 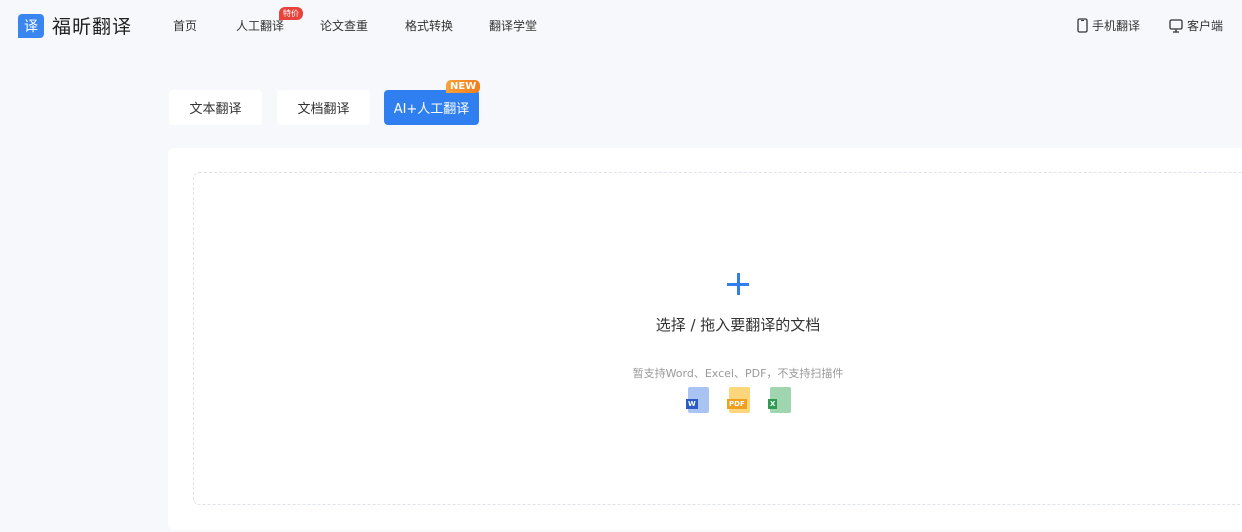 I want to click on upload-title: 选择 / 拖入要翻译的文档, so click(x=621, y=324).